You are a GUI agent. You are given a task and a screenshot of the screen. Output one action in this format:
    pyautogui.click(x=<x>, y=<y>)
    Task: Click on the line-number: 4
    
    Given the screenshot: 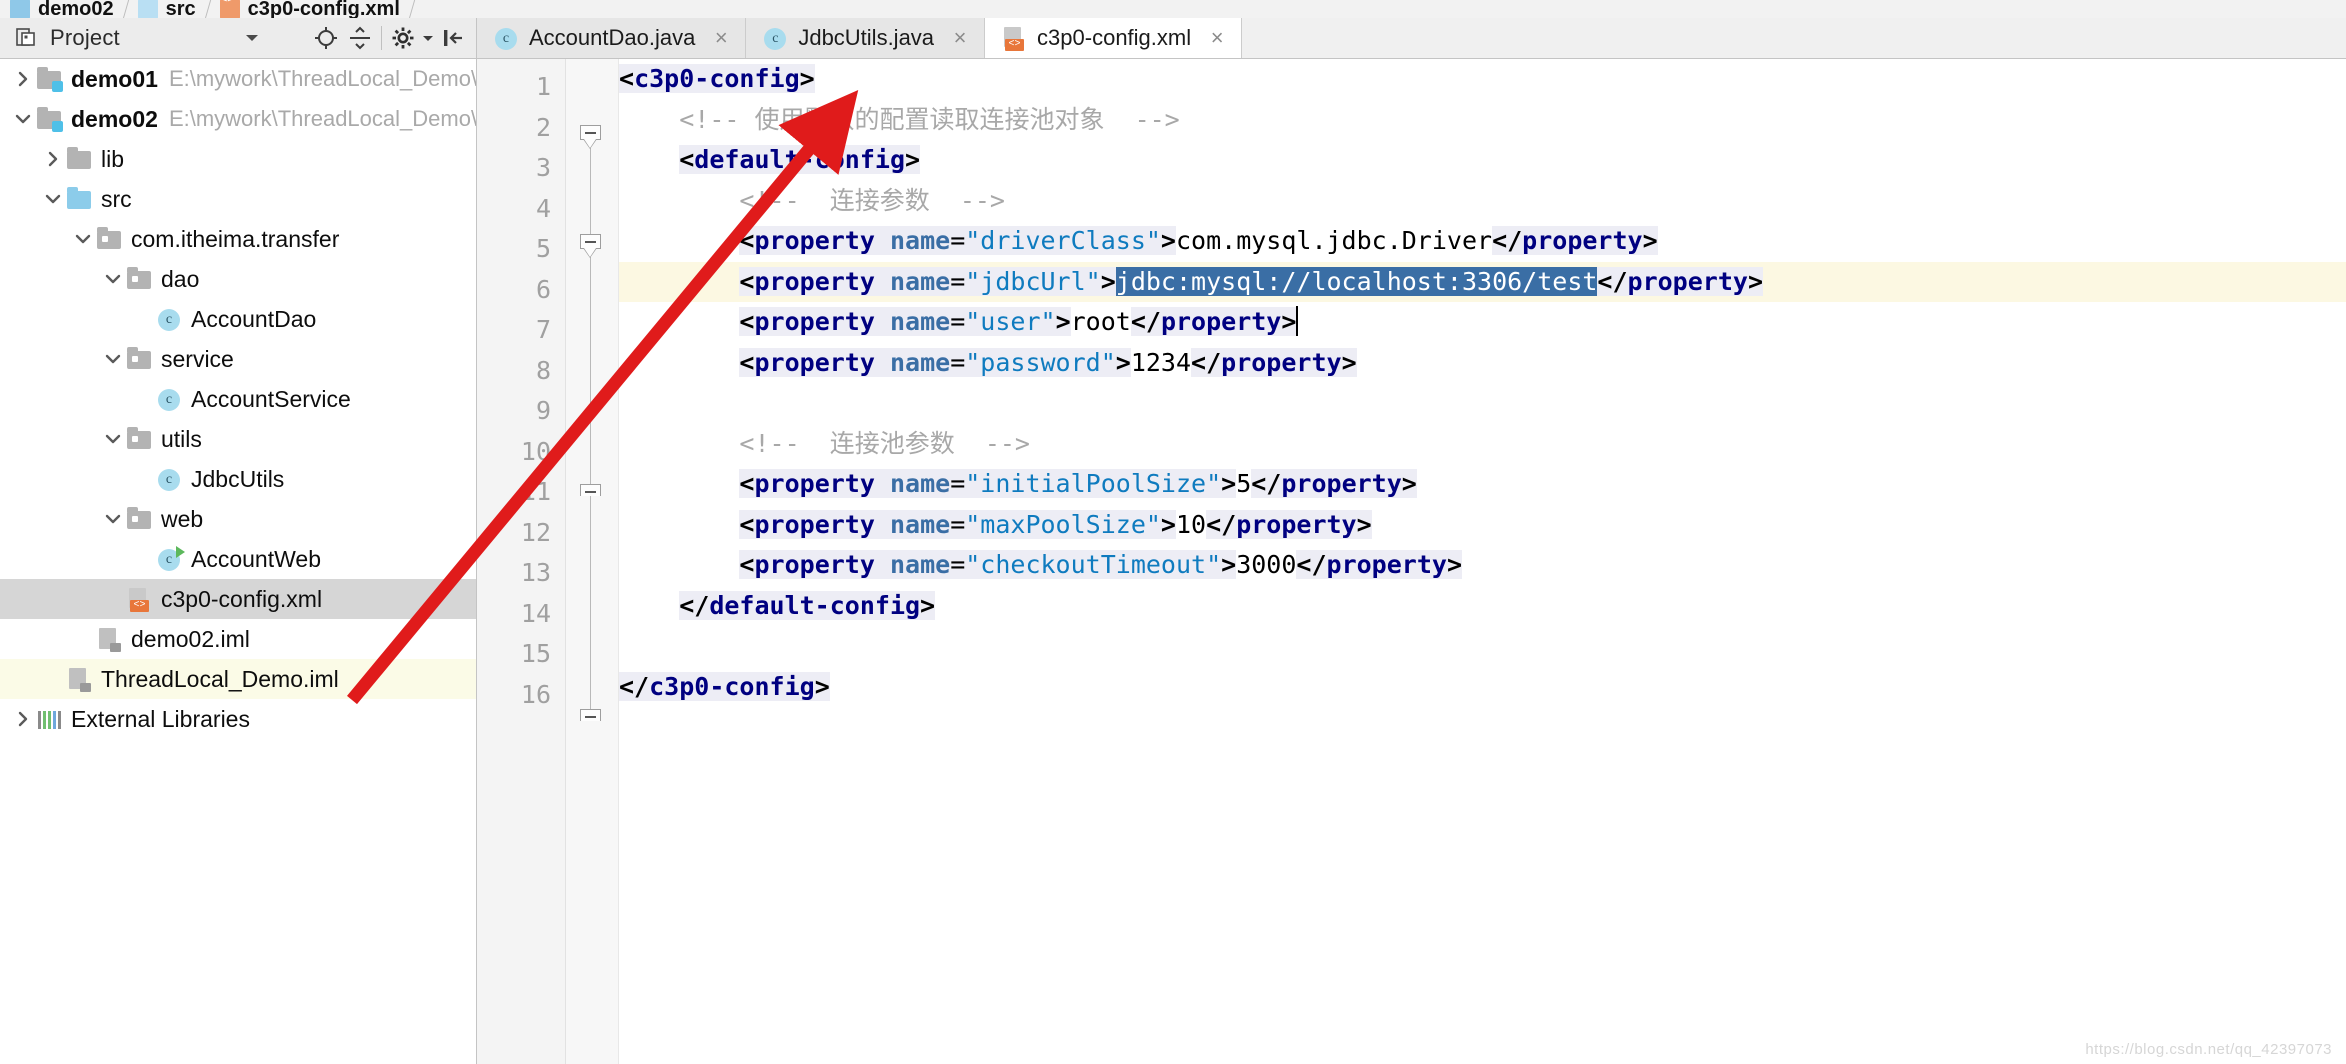 What is the action you would take?
    pyautogui.click(x=543, y=208)
    